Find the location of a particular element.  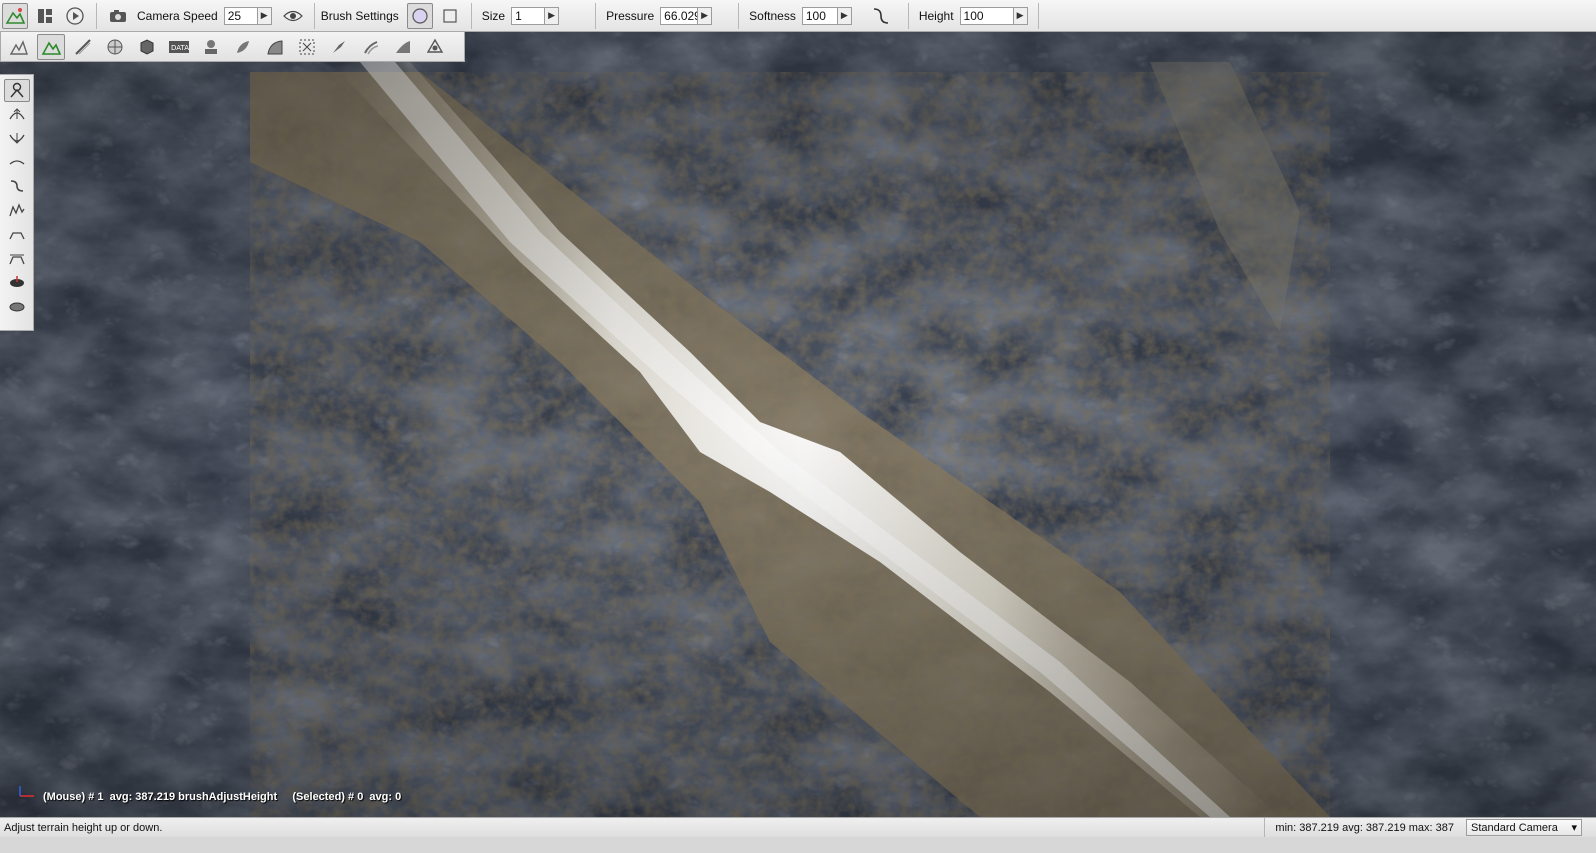

size-input: 1 is located at coordinates (528, 15).